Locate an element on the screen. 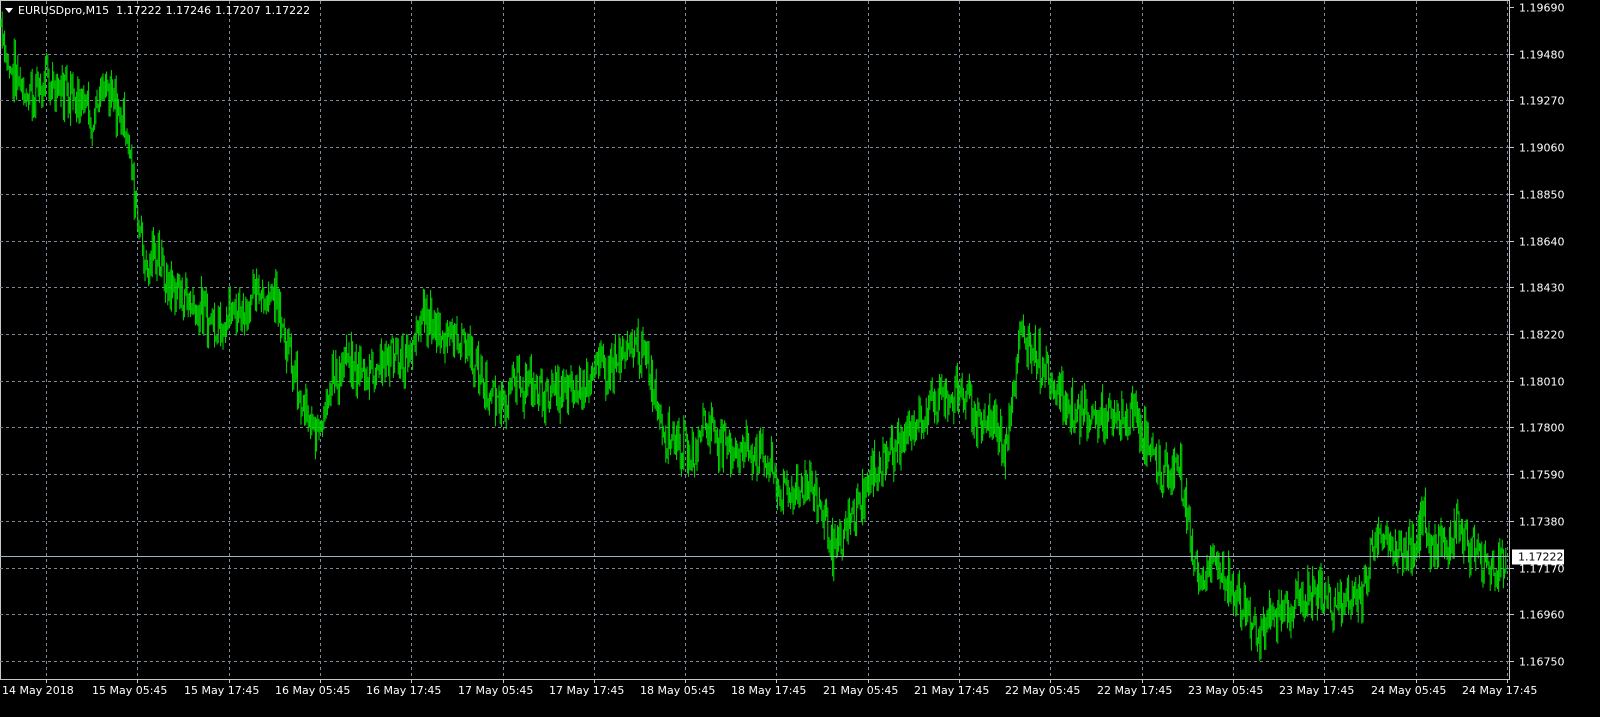 The width and height of the screenshot is (1600, 717). price-tick-label: 1.19690 is located at coordinates (1542, 7).